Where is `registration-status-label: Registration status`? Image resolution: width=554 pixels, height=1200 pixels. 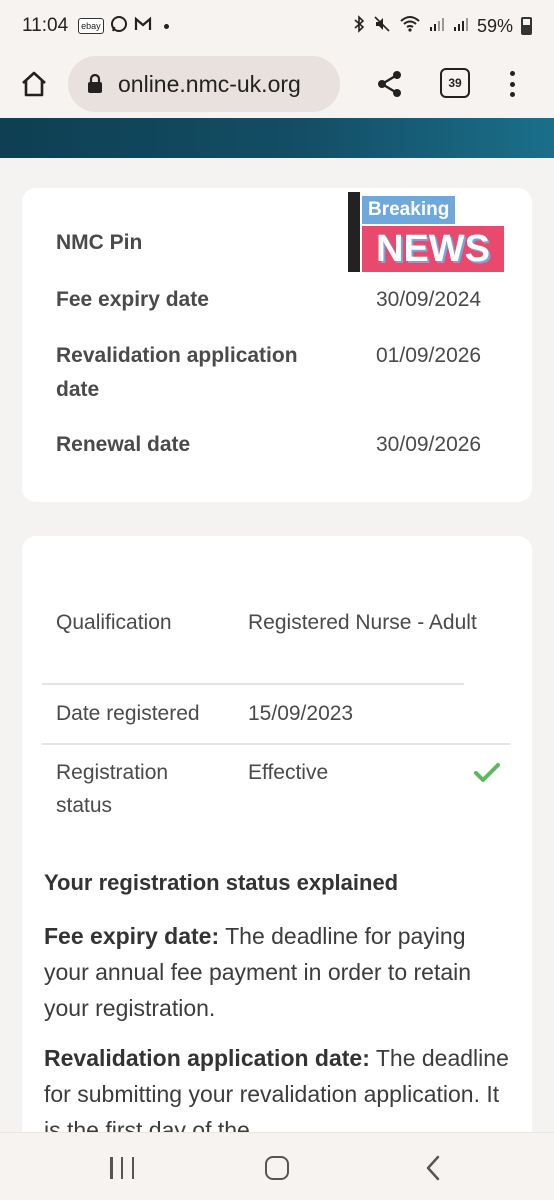 registration-status-label: Registration status is located at coordinates (112, 789).